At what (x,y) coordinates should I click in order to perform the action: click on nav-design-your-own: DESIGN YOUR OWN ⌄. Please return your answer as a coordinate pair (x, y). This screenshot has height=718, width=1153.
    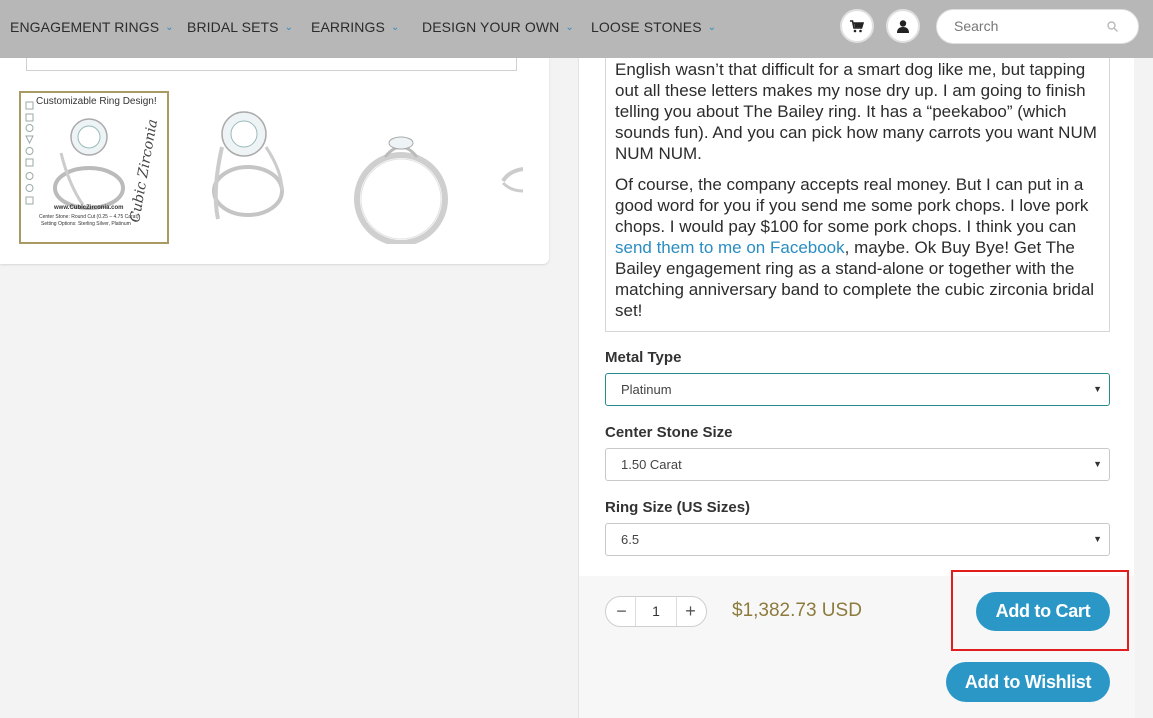
    Looking at the image, I should click on (498, 27).